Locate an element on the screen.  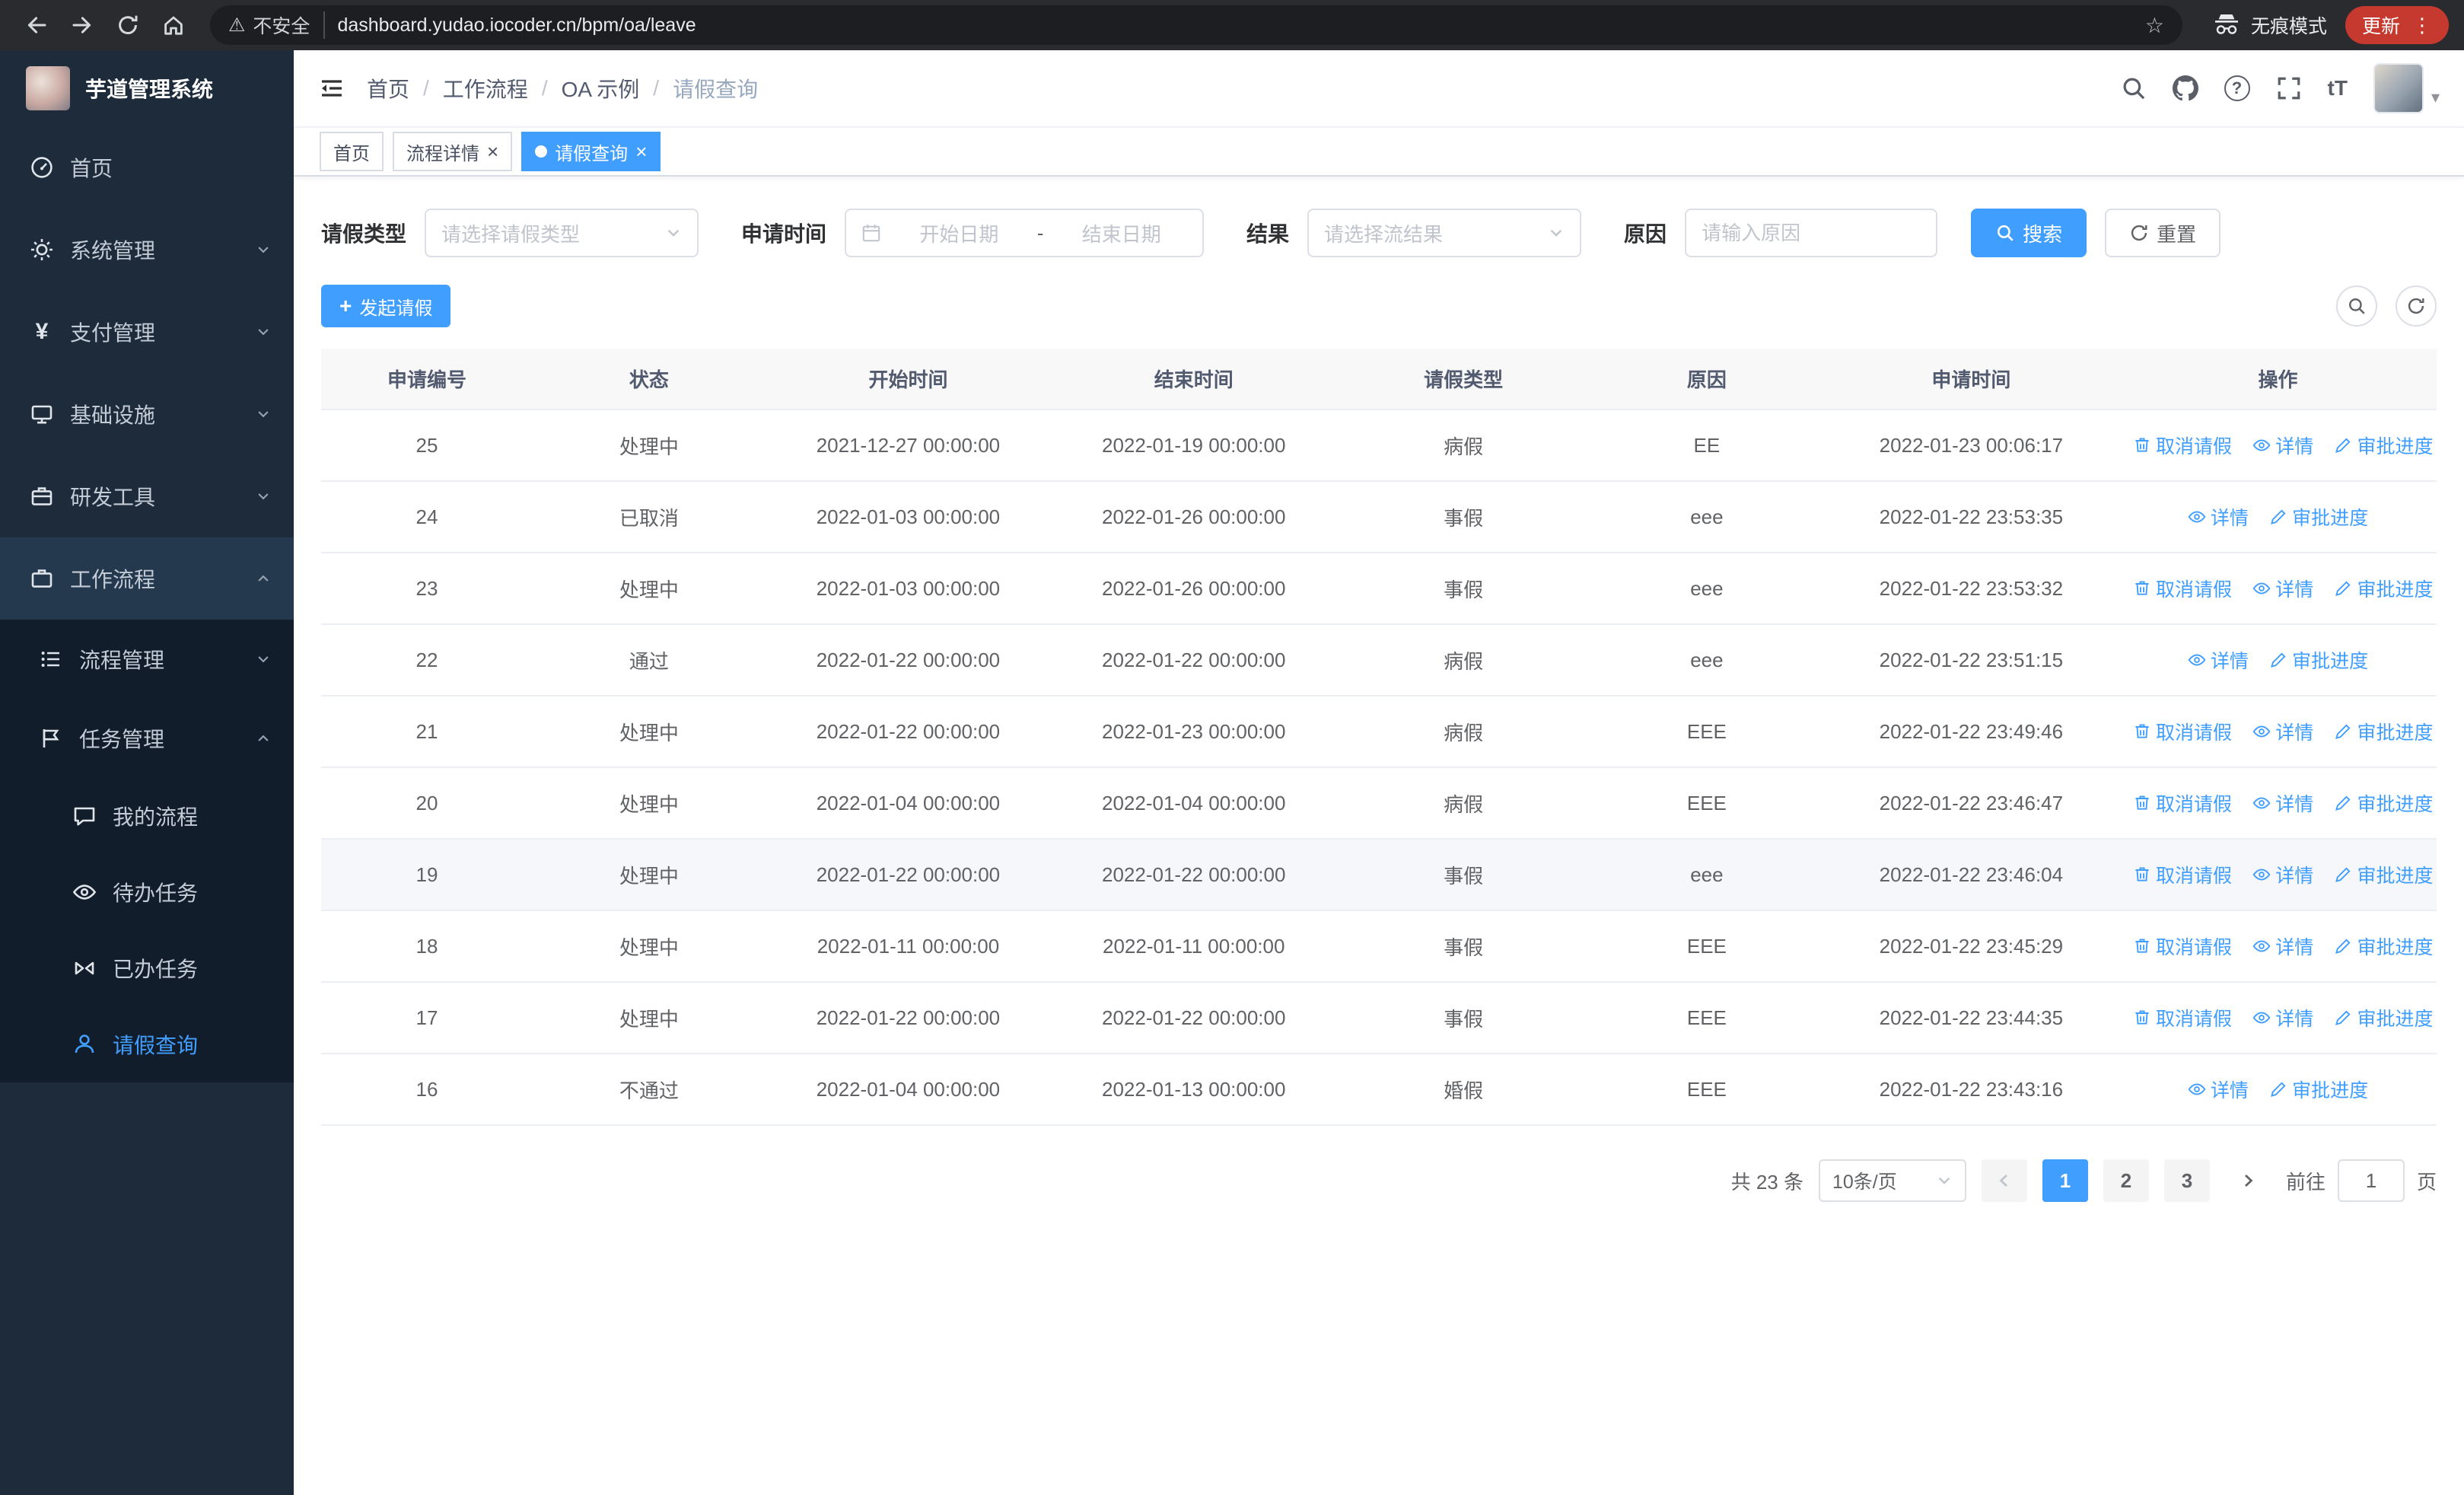
cell-status: 处理中 is located at coordinates (649, 946).